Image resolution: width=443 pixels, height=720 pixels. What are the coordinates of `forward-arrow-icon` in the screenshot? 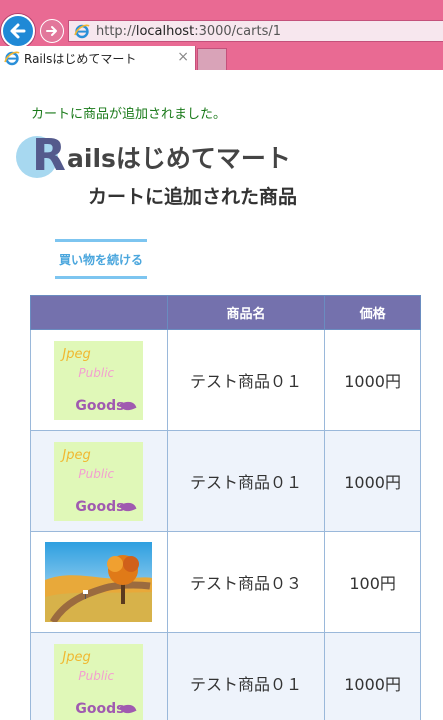 It's located at (51, 31).